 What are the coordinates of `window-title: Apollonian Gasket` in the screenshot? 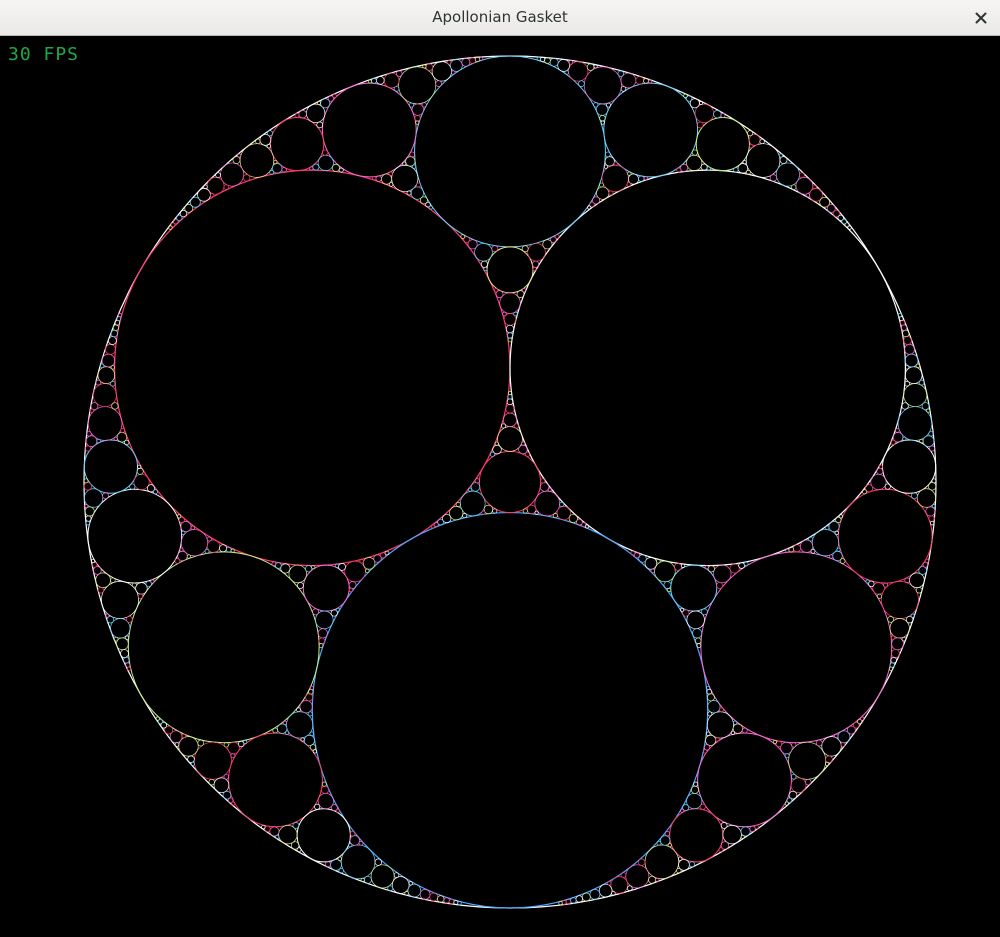 It's located at (500, 17).